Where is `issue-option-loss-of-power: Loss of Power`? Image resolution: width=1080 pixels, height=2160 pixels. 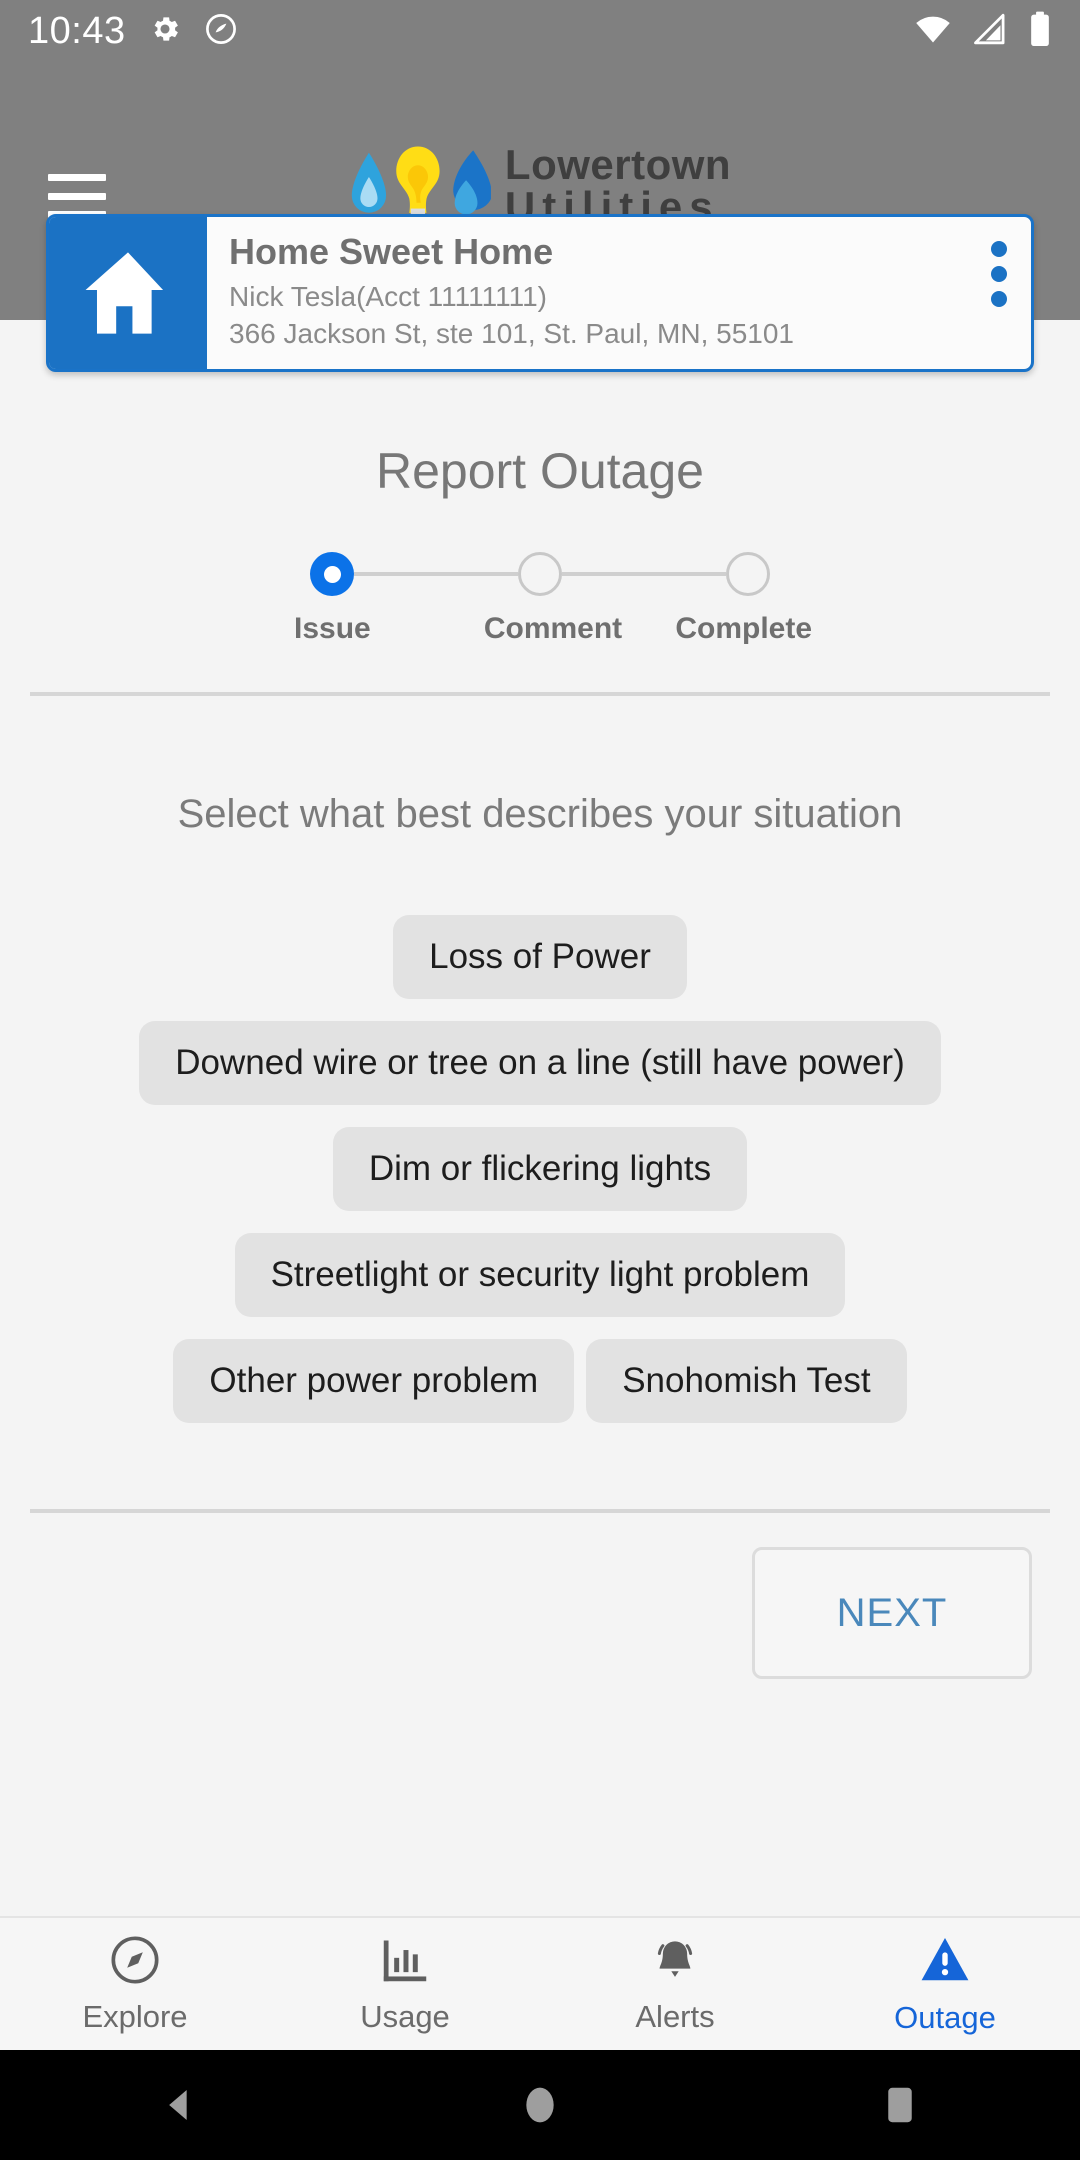
issue-option-loss-of-power: Loss of Power is located at coordinates (540, 957).